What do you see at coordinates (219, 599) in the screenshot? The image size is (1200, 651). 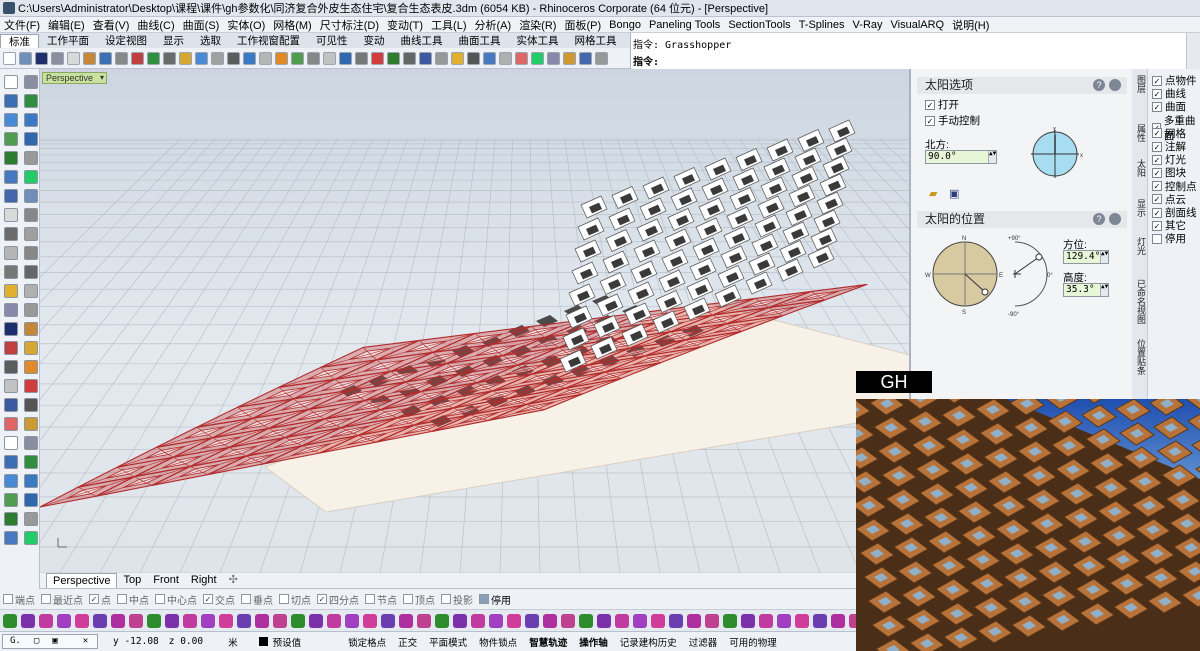 I see `osnap-checkbox: ✓ 交点` at bounding box center [219, 599].